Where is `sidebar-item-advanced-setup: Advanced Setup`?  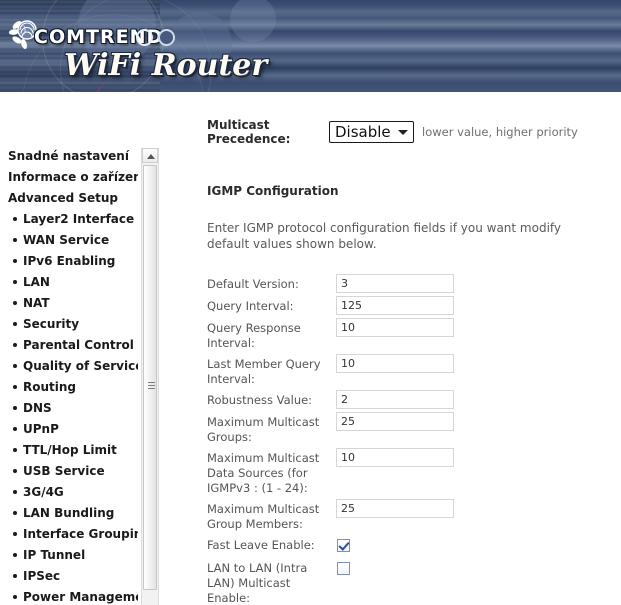
sidebar-item-advanced-setup: Advanced Setup is located at coordinates (69, 198).